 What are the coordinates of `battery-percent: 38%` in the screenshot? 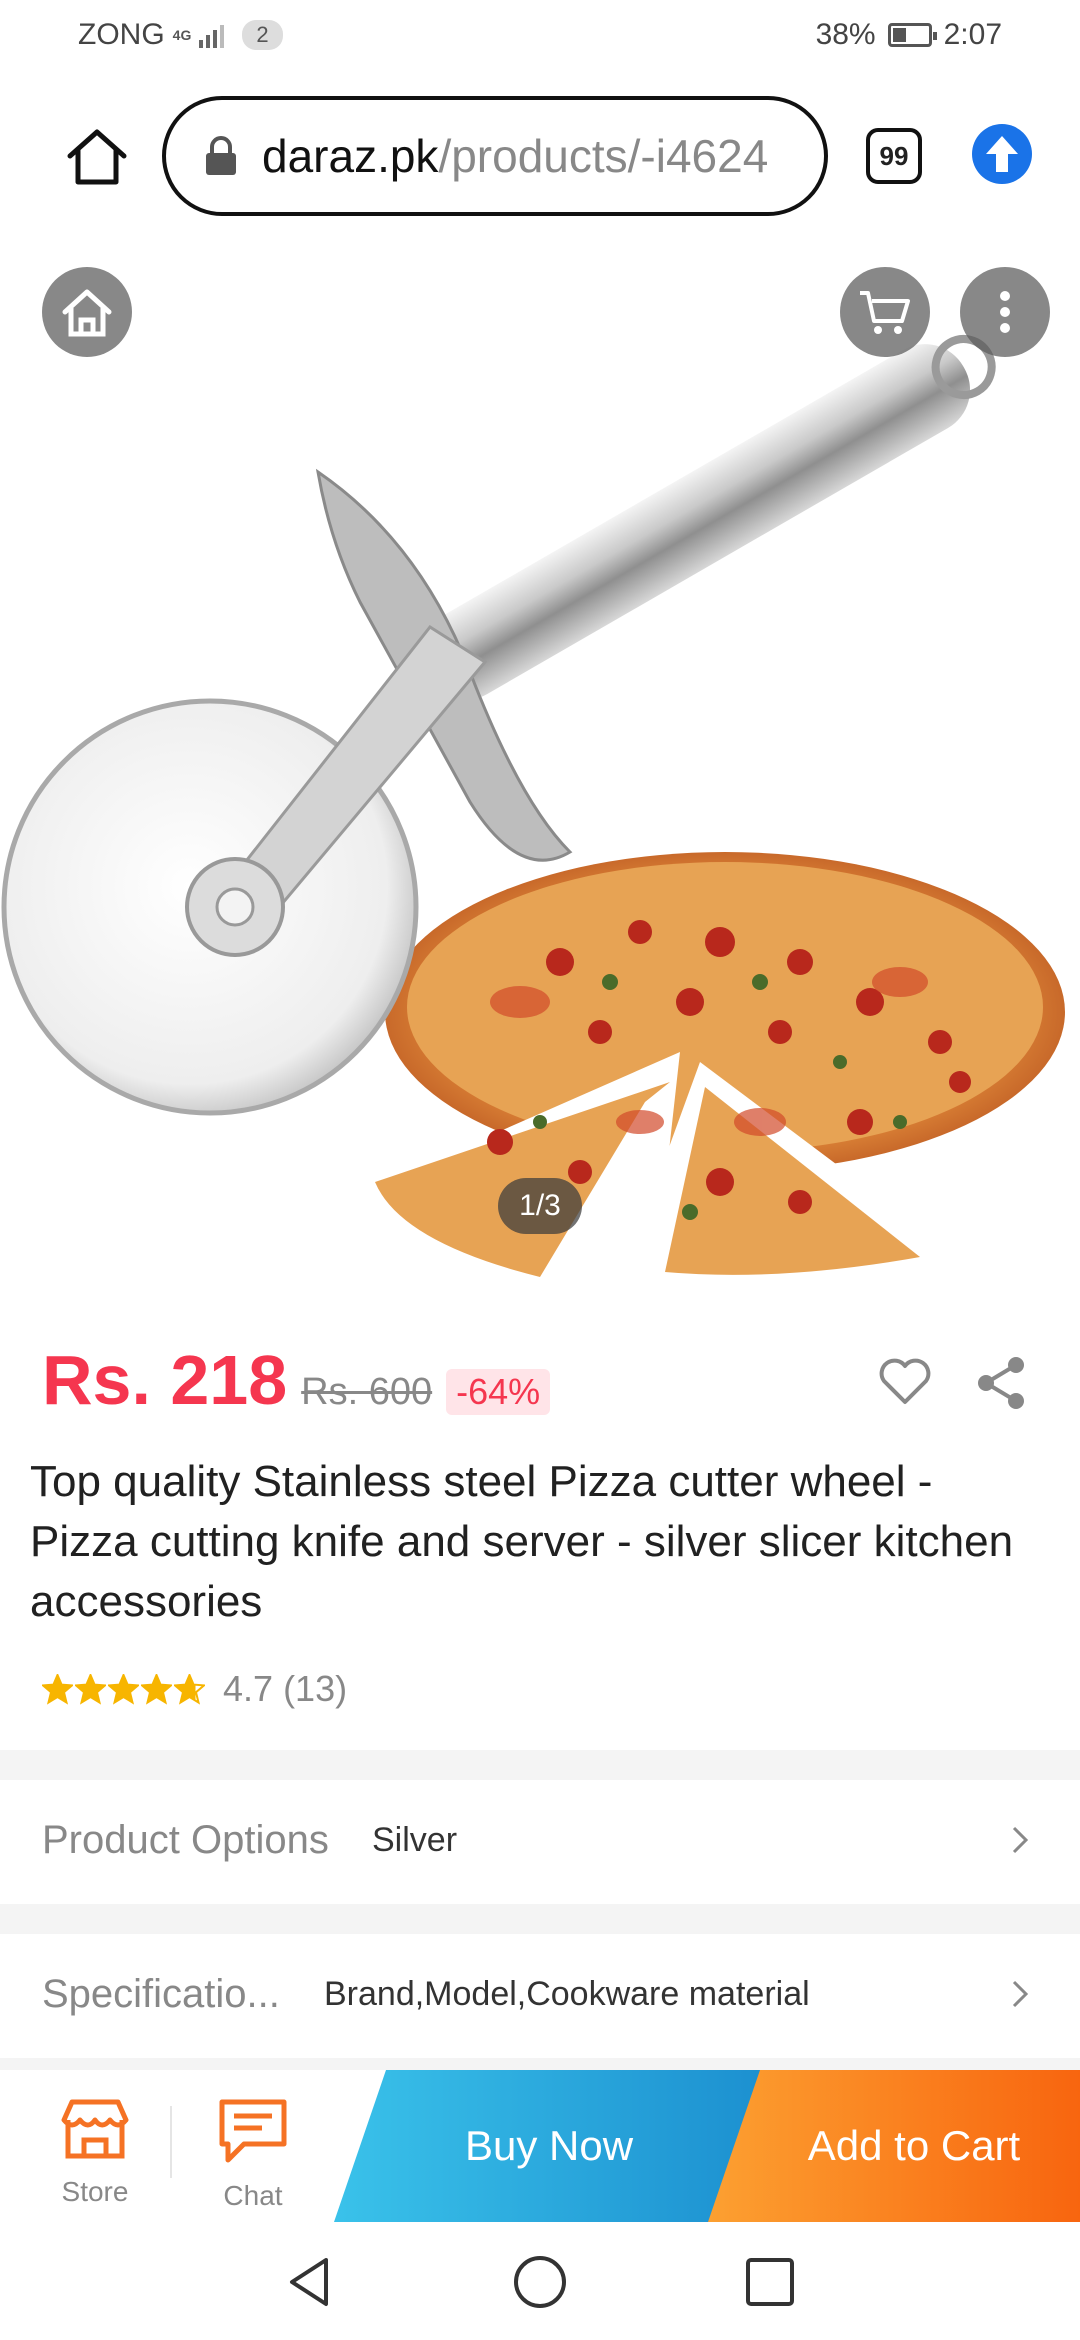 It's located at (845, 34).